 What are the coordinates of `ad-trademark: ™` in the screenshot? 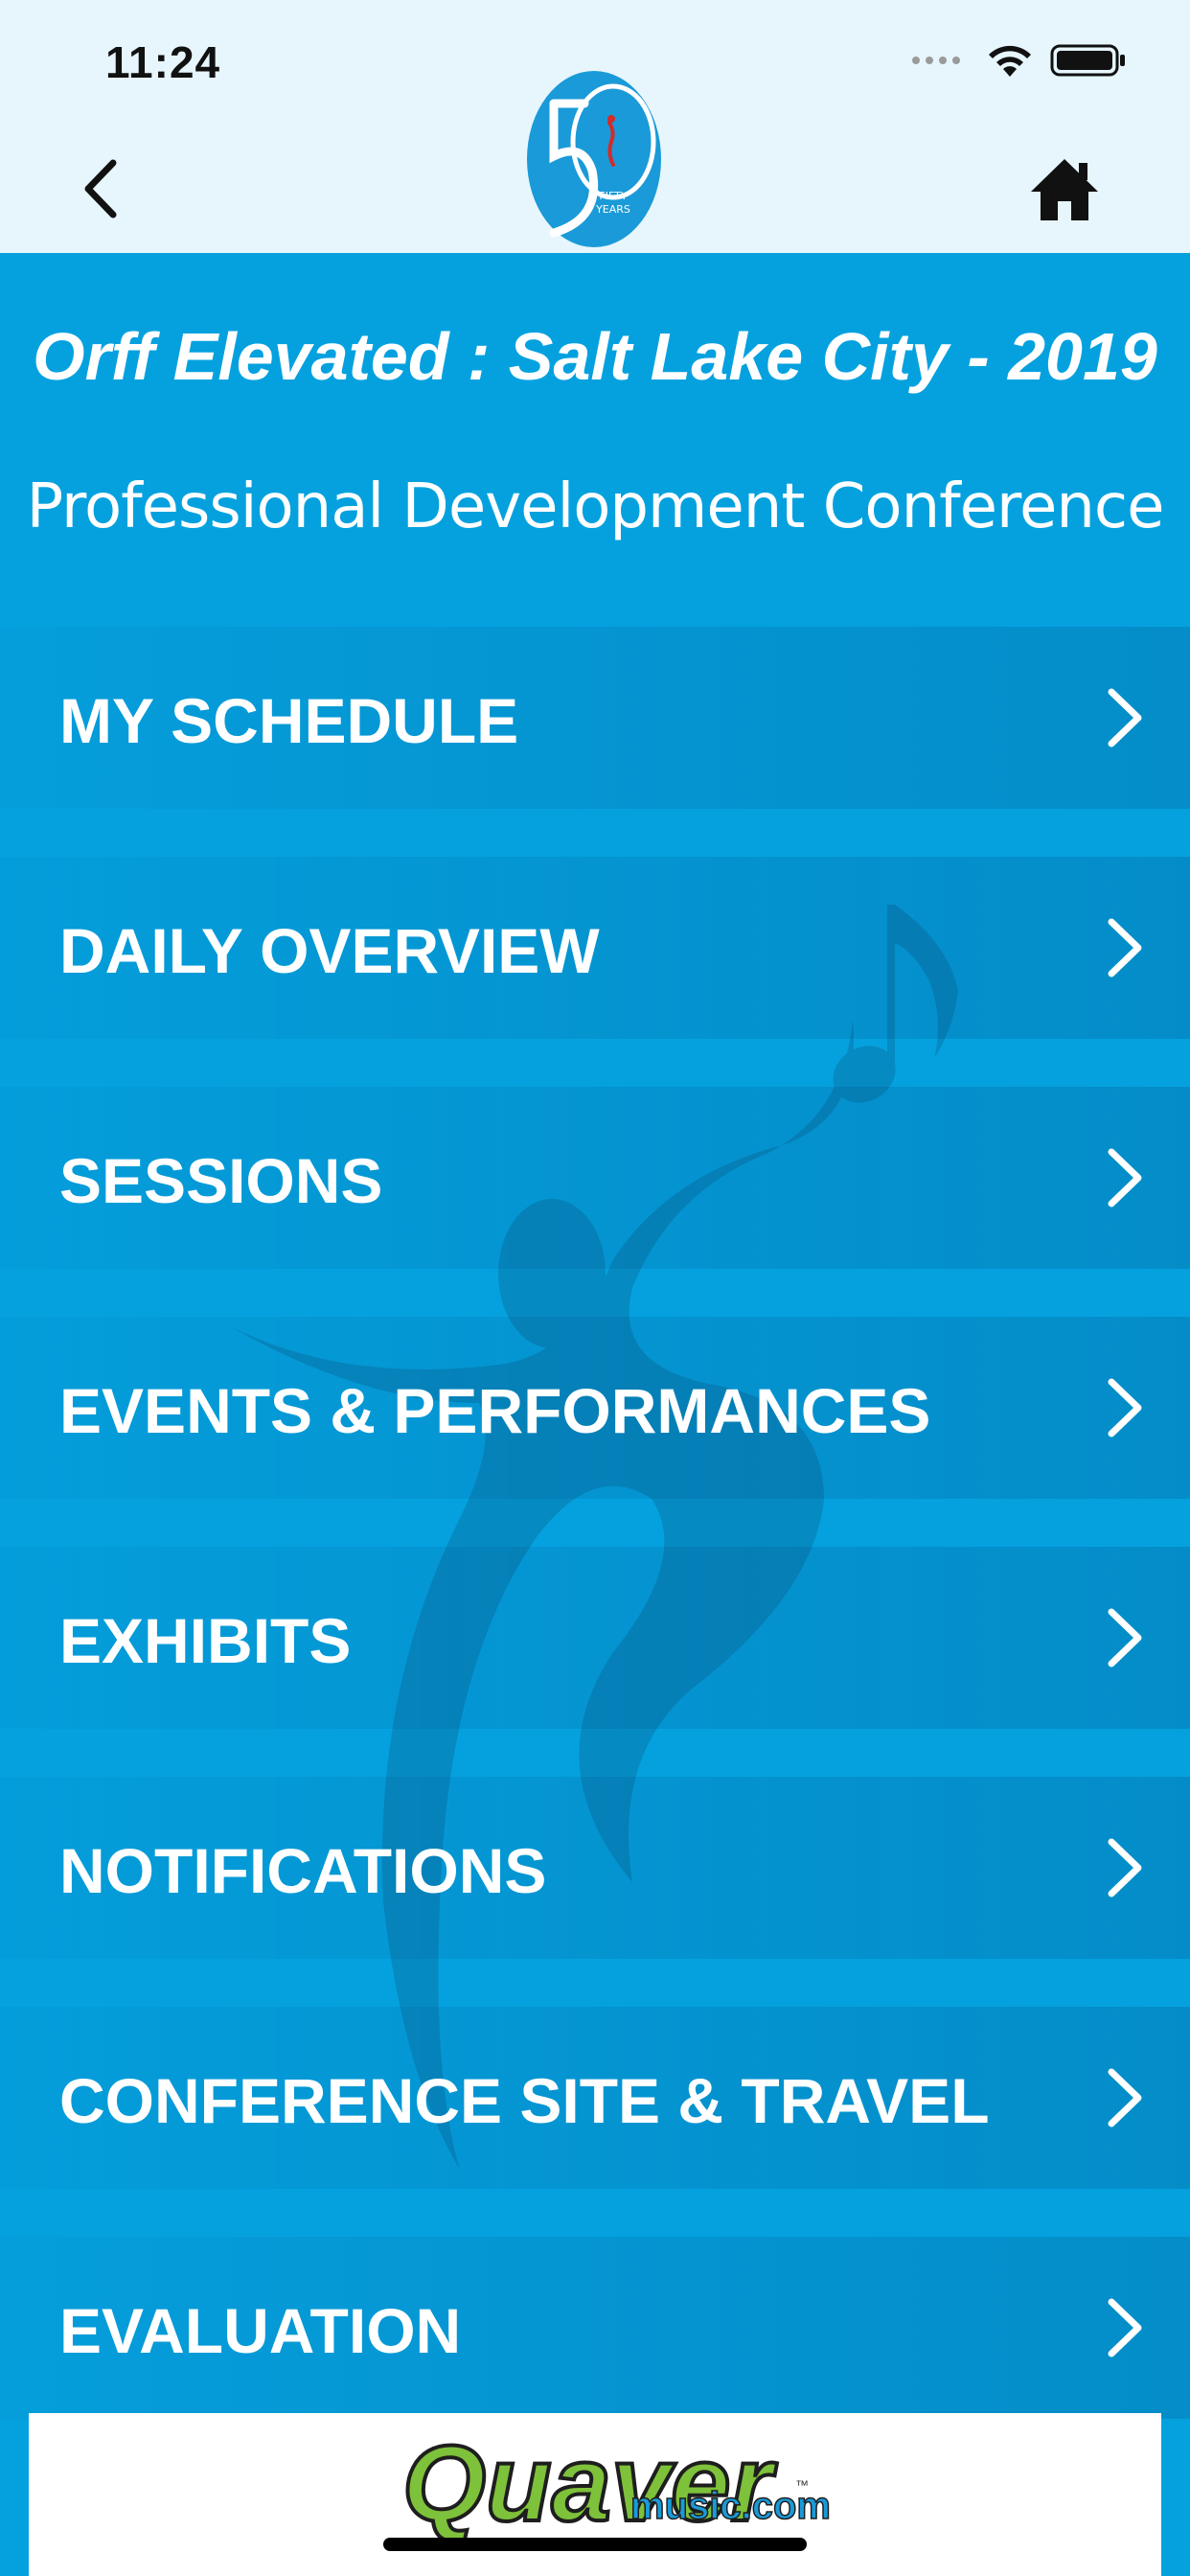 It's located at (802, 2485).